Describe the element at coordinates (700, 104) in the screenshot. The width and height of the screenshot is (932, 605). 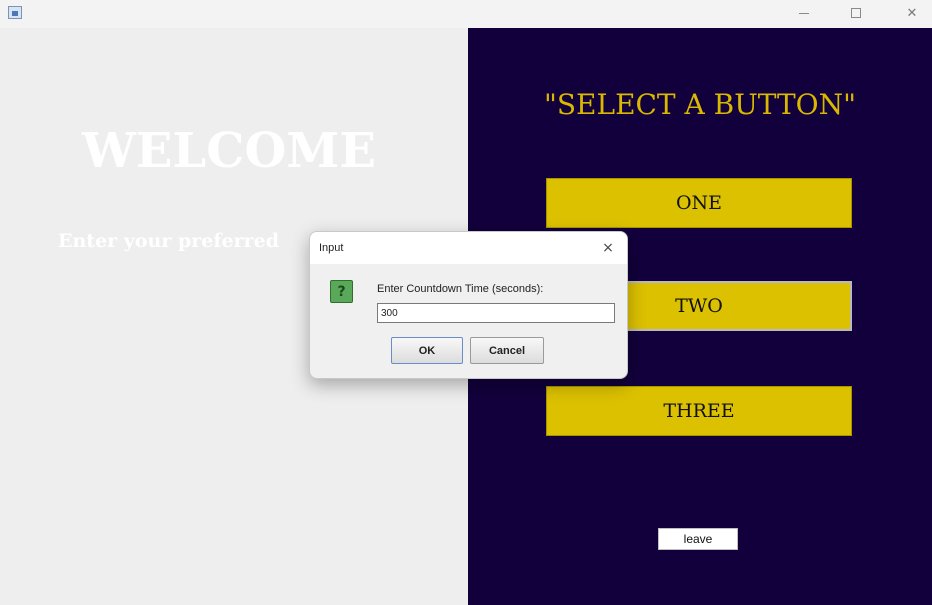
I see `select-title: "SELECT A BUTTON"` at that location.